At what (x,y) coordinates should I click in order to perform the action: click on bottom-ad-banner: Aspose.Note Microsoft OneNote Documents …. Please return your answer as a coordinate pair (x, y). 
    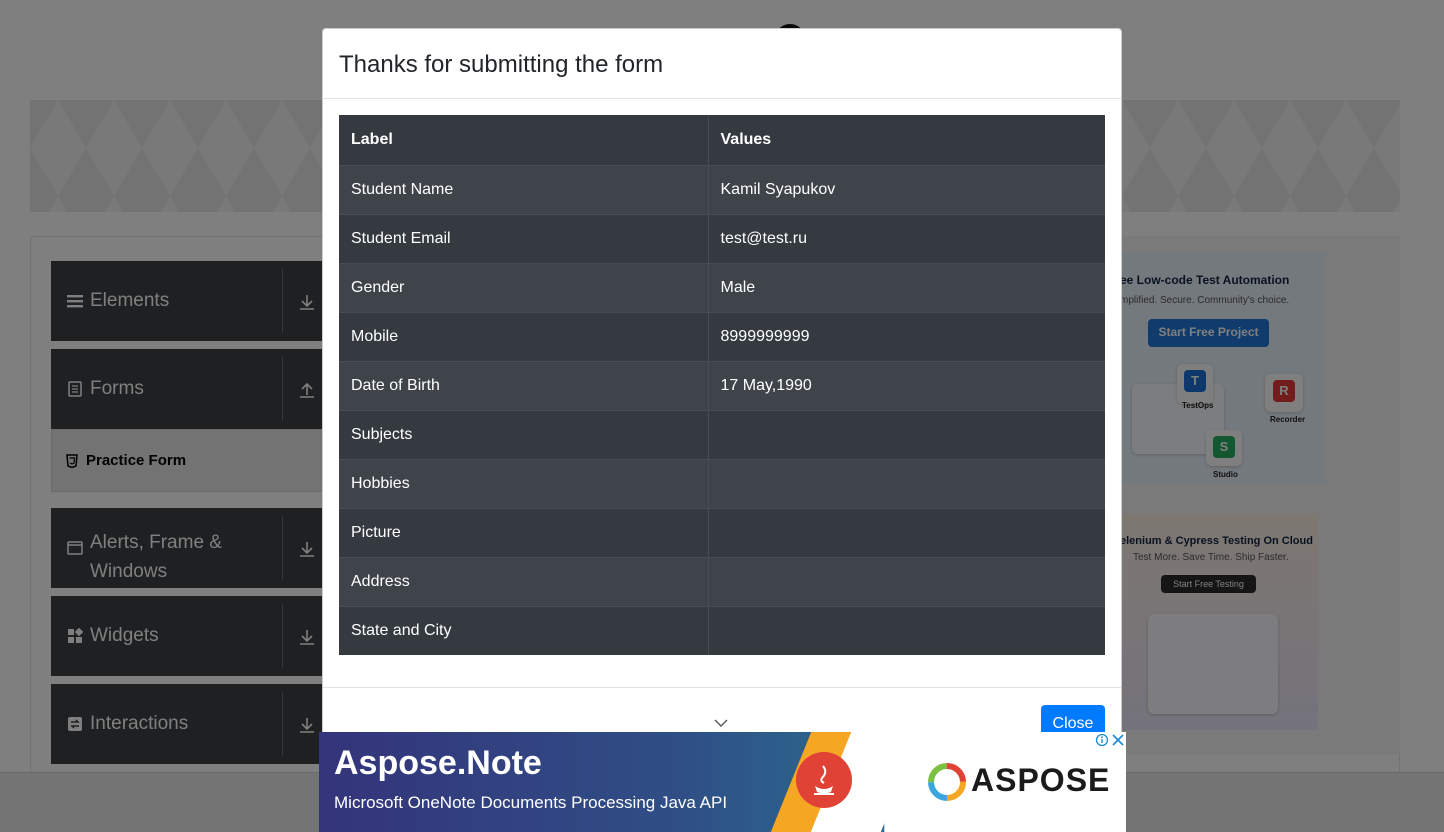
    Looking at the image, I should click on (722, 782).